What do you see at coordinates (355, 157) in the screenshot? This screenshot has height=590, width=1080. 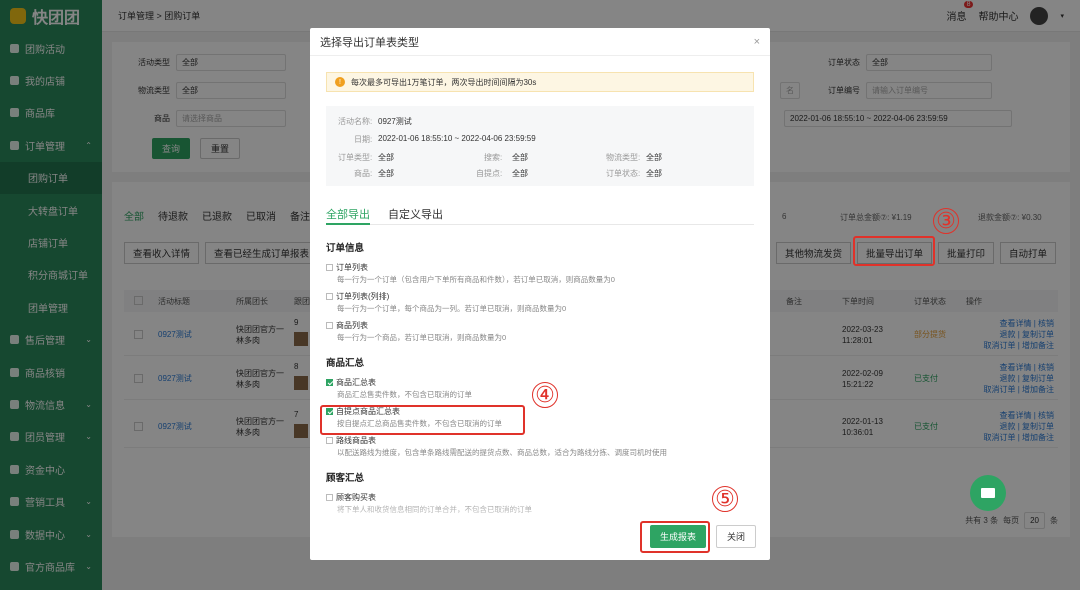 I see `info-order-type-key: 订单类型:` at bounding box center [355, 157].